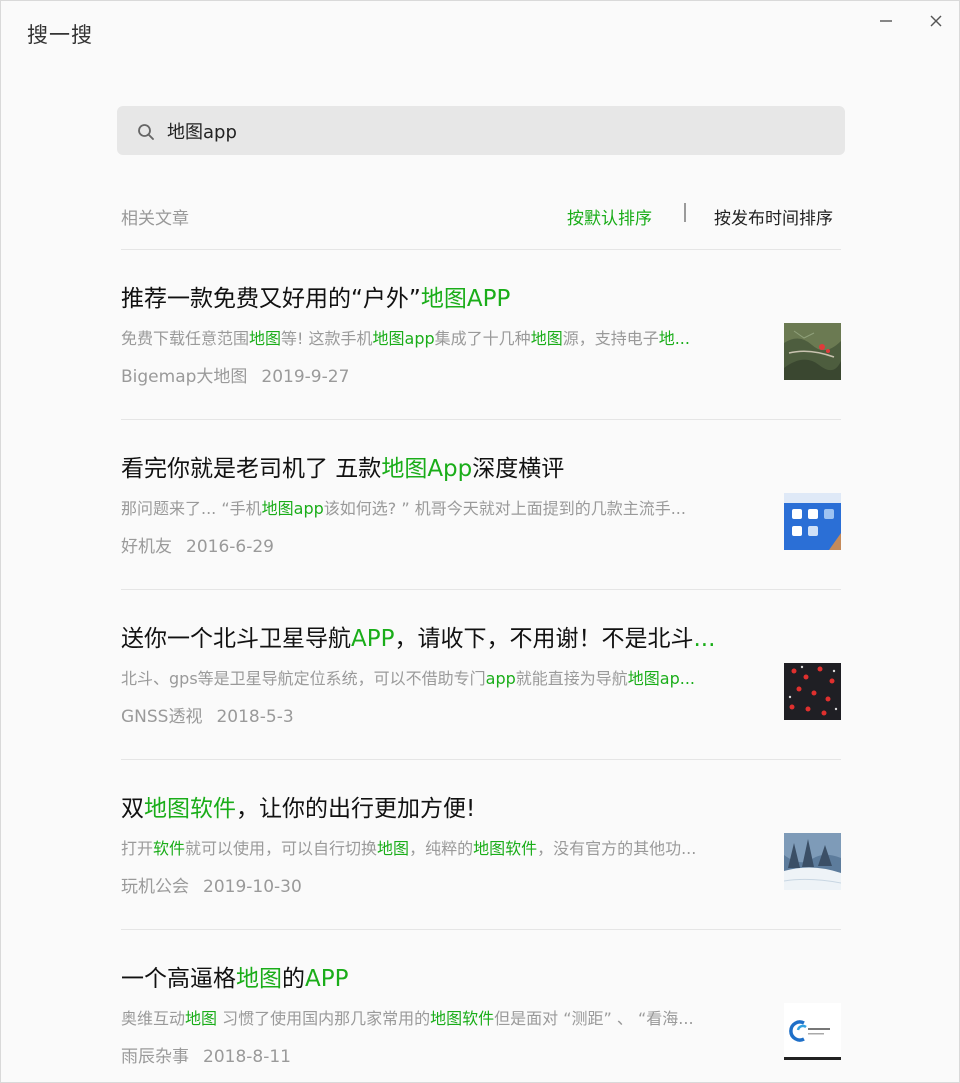 The width and height of the screenshot is (960, 1083). Describe the element at coordinates (685, 212) in the screenshot. I see `sort-separator` at that location.